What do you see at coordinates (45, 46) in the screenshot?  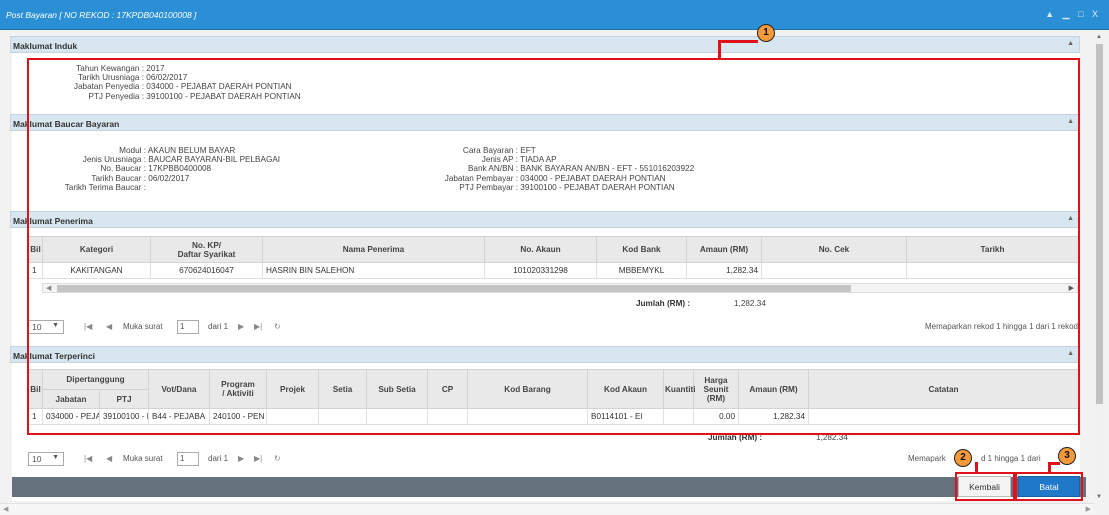 I see `section-title: Maklumat Induk` at bounding box center [45, 46].